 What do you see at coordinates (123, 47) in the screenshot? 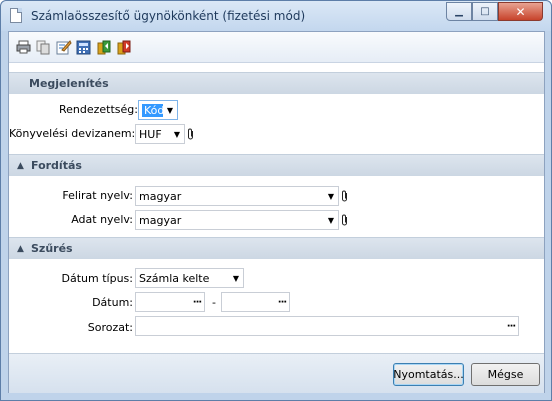
I see `import-icon` at bounding box center [123, 47].